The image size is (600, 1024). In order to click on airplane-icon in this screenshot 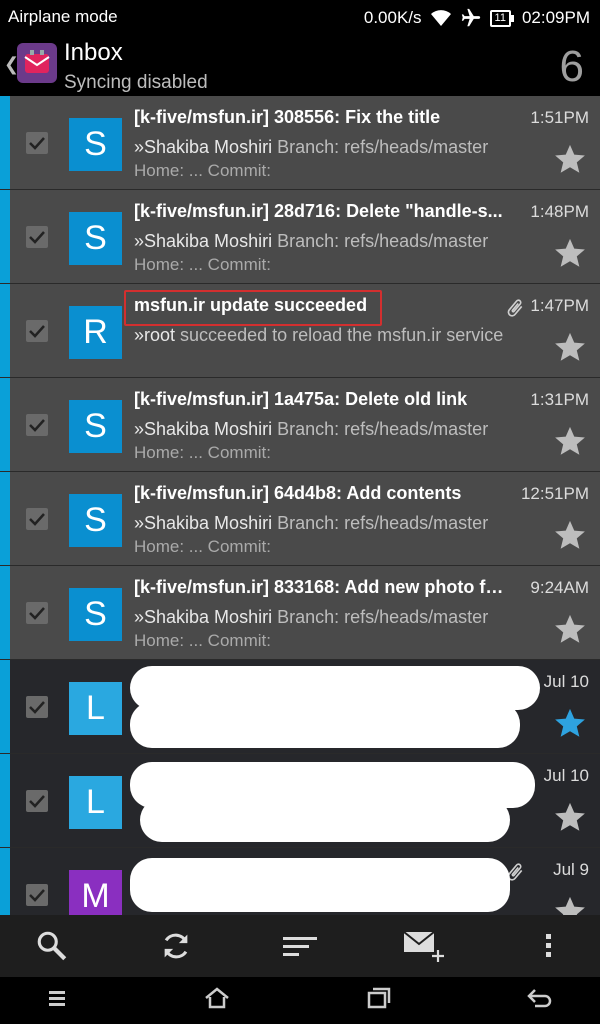, I will do `click(471, 18)`.